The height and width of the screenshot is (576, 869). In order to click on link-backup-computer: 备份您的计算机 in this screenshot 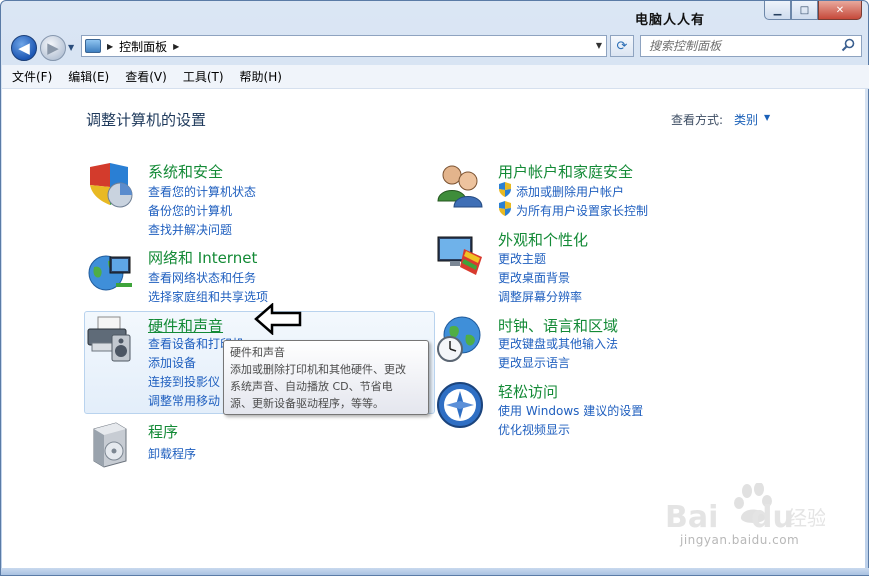, I will do `click(190, 210)`.